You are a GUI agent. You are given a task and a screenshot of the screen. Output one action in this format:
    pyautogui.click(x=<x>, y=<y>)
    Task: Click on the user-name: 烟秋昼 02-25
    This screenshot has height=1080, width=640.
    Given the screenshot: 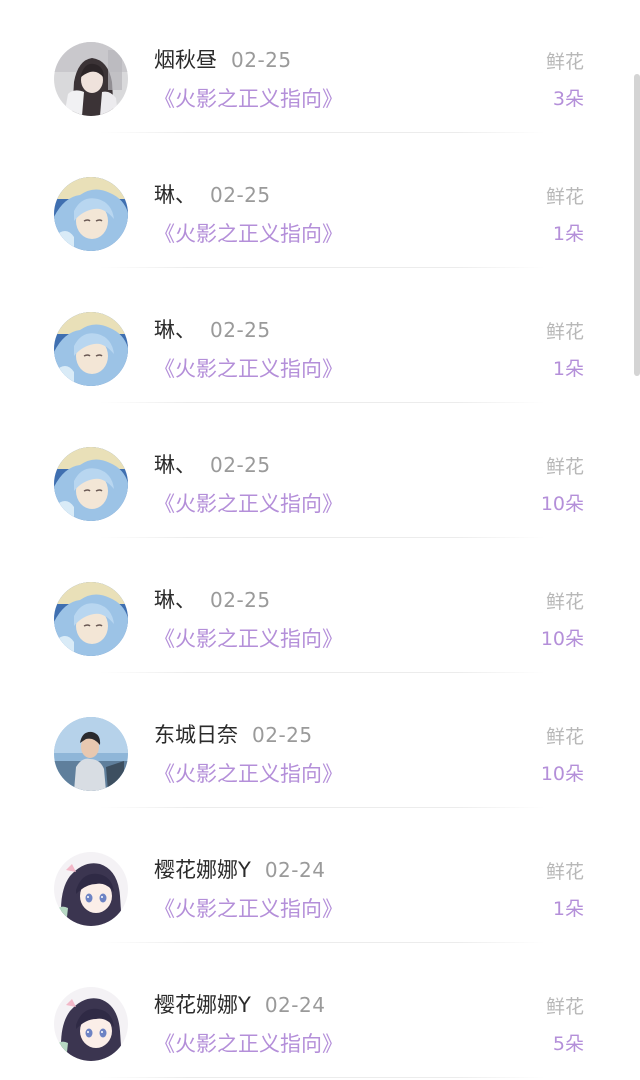 What is the action you would take?
    pyautogui.click(x=223, y=60)
    